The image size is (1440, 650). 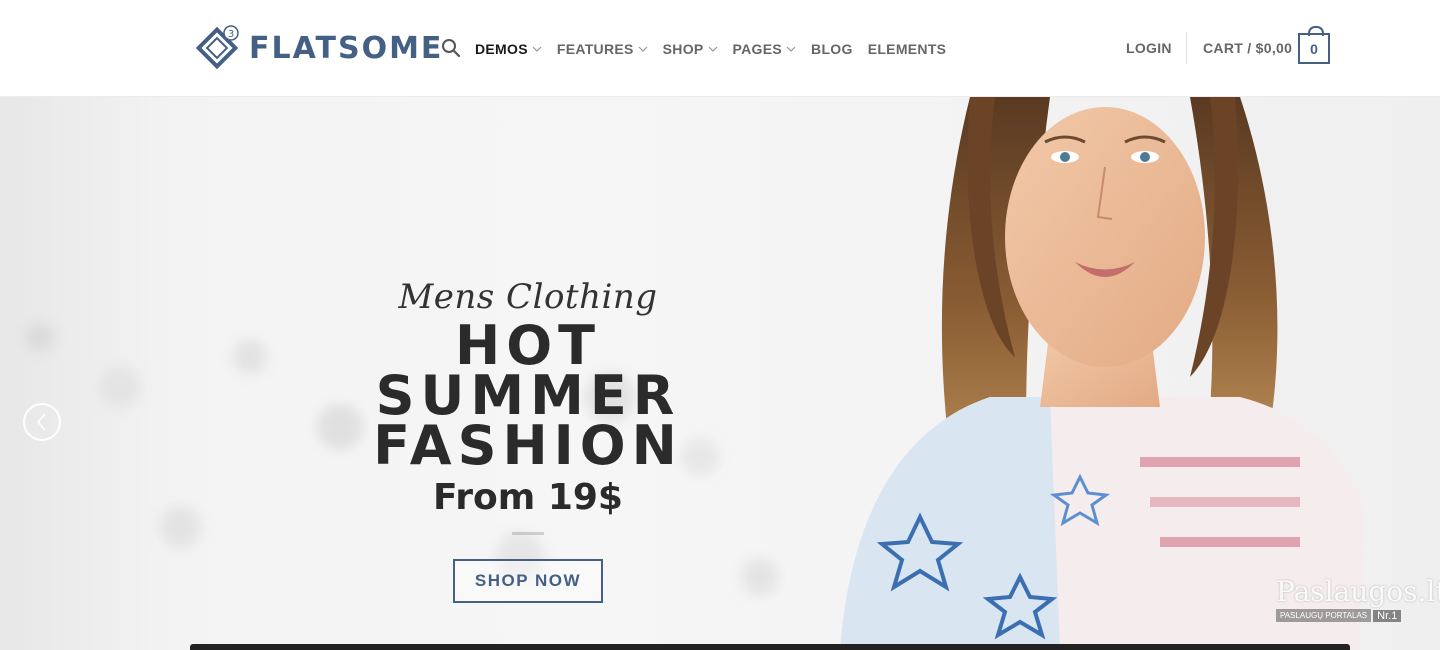 What do you see at coordinates (1387, 615) in the screenshot?
I see `watermark-sub-2: Nr.1` at bounding box center [1387, 615].